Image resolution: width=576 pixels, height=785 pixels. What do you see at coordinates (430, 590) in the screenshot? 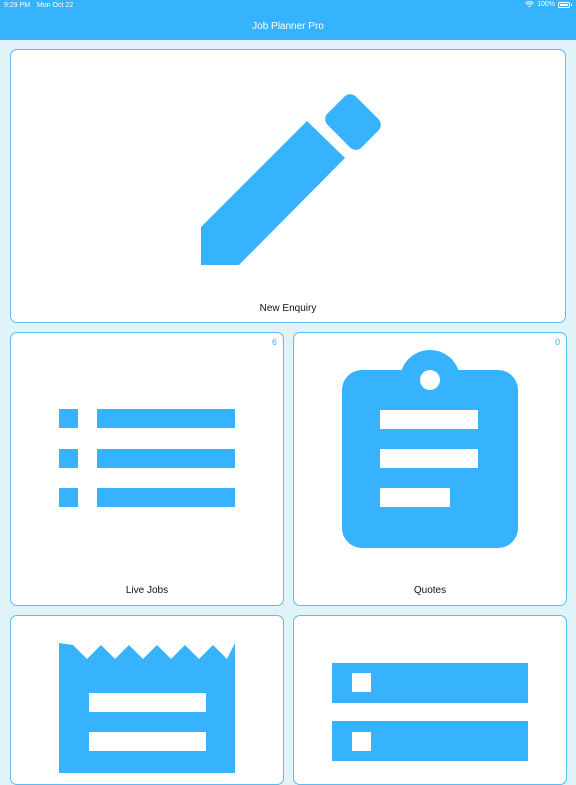
I see `tile-label: Quotes` at bounding box center [430, 590].